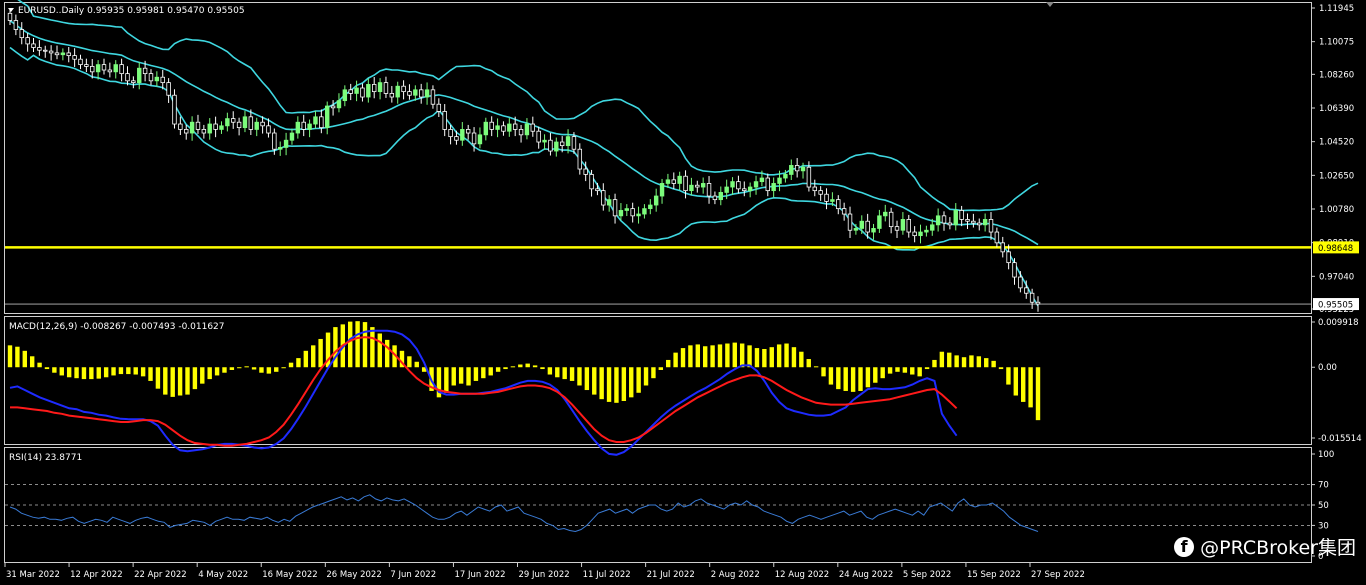  Describe the element at coordinates (11, 10) in the screenshot. I see `collapse-triangle-icon` at that location.